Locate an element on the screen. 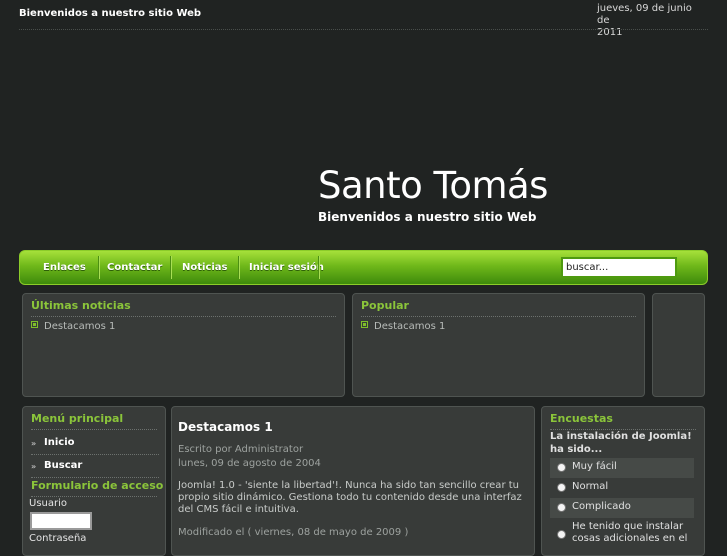  latest-news-title: Últimas noticias is located at coordinates (81, 305).